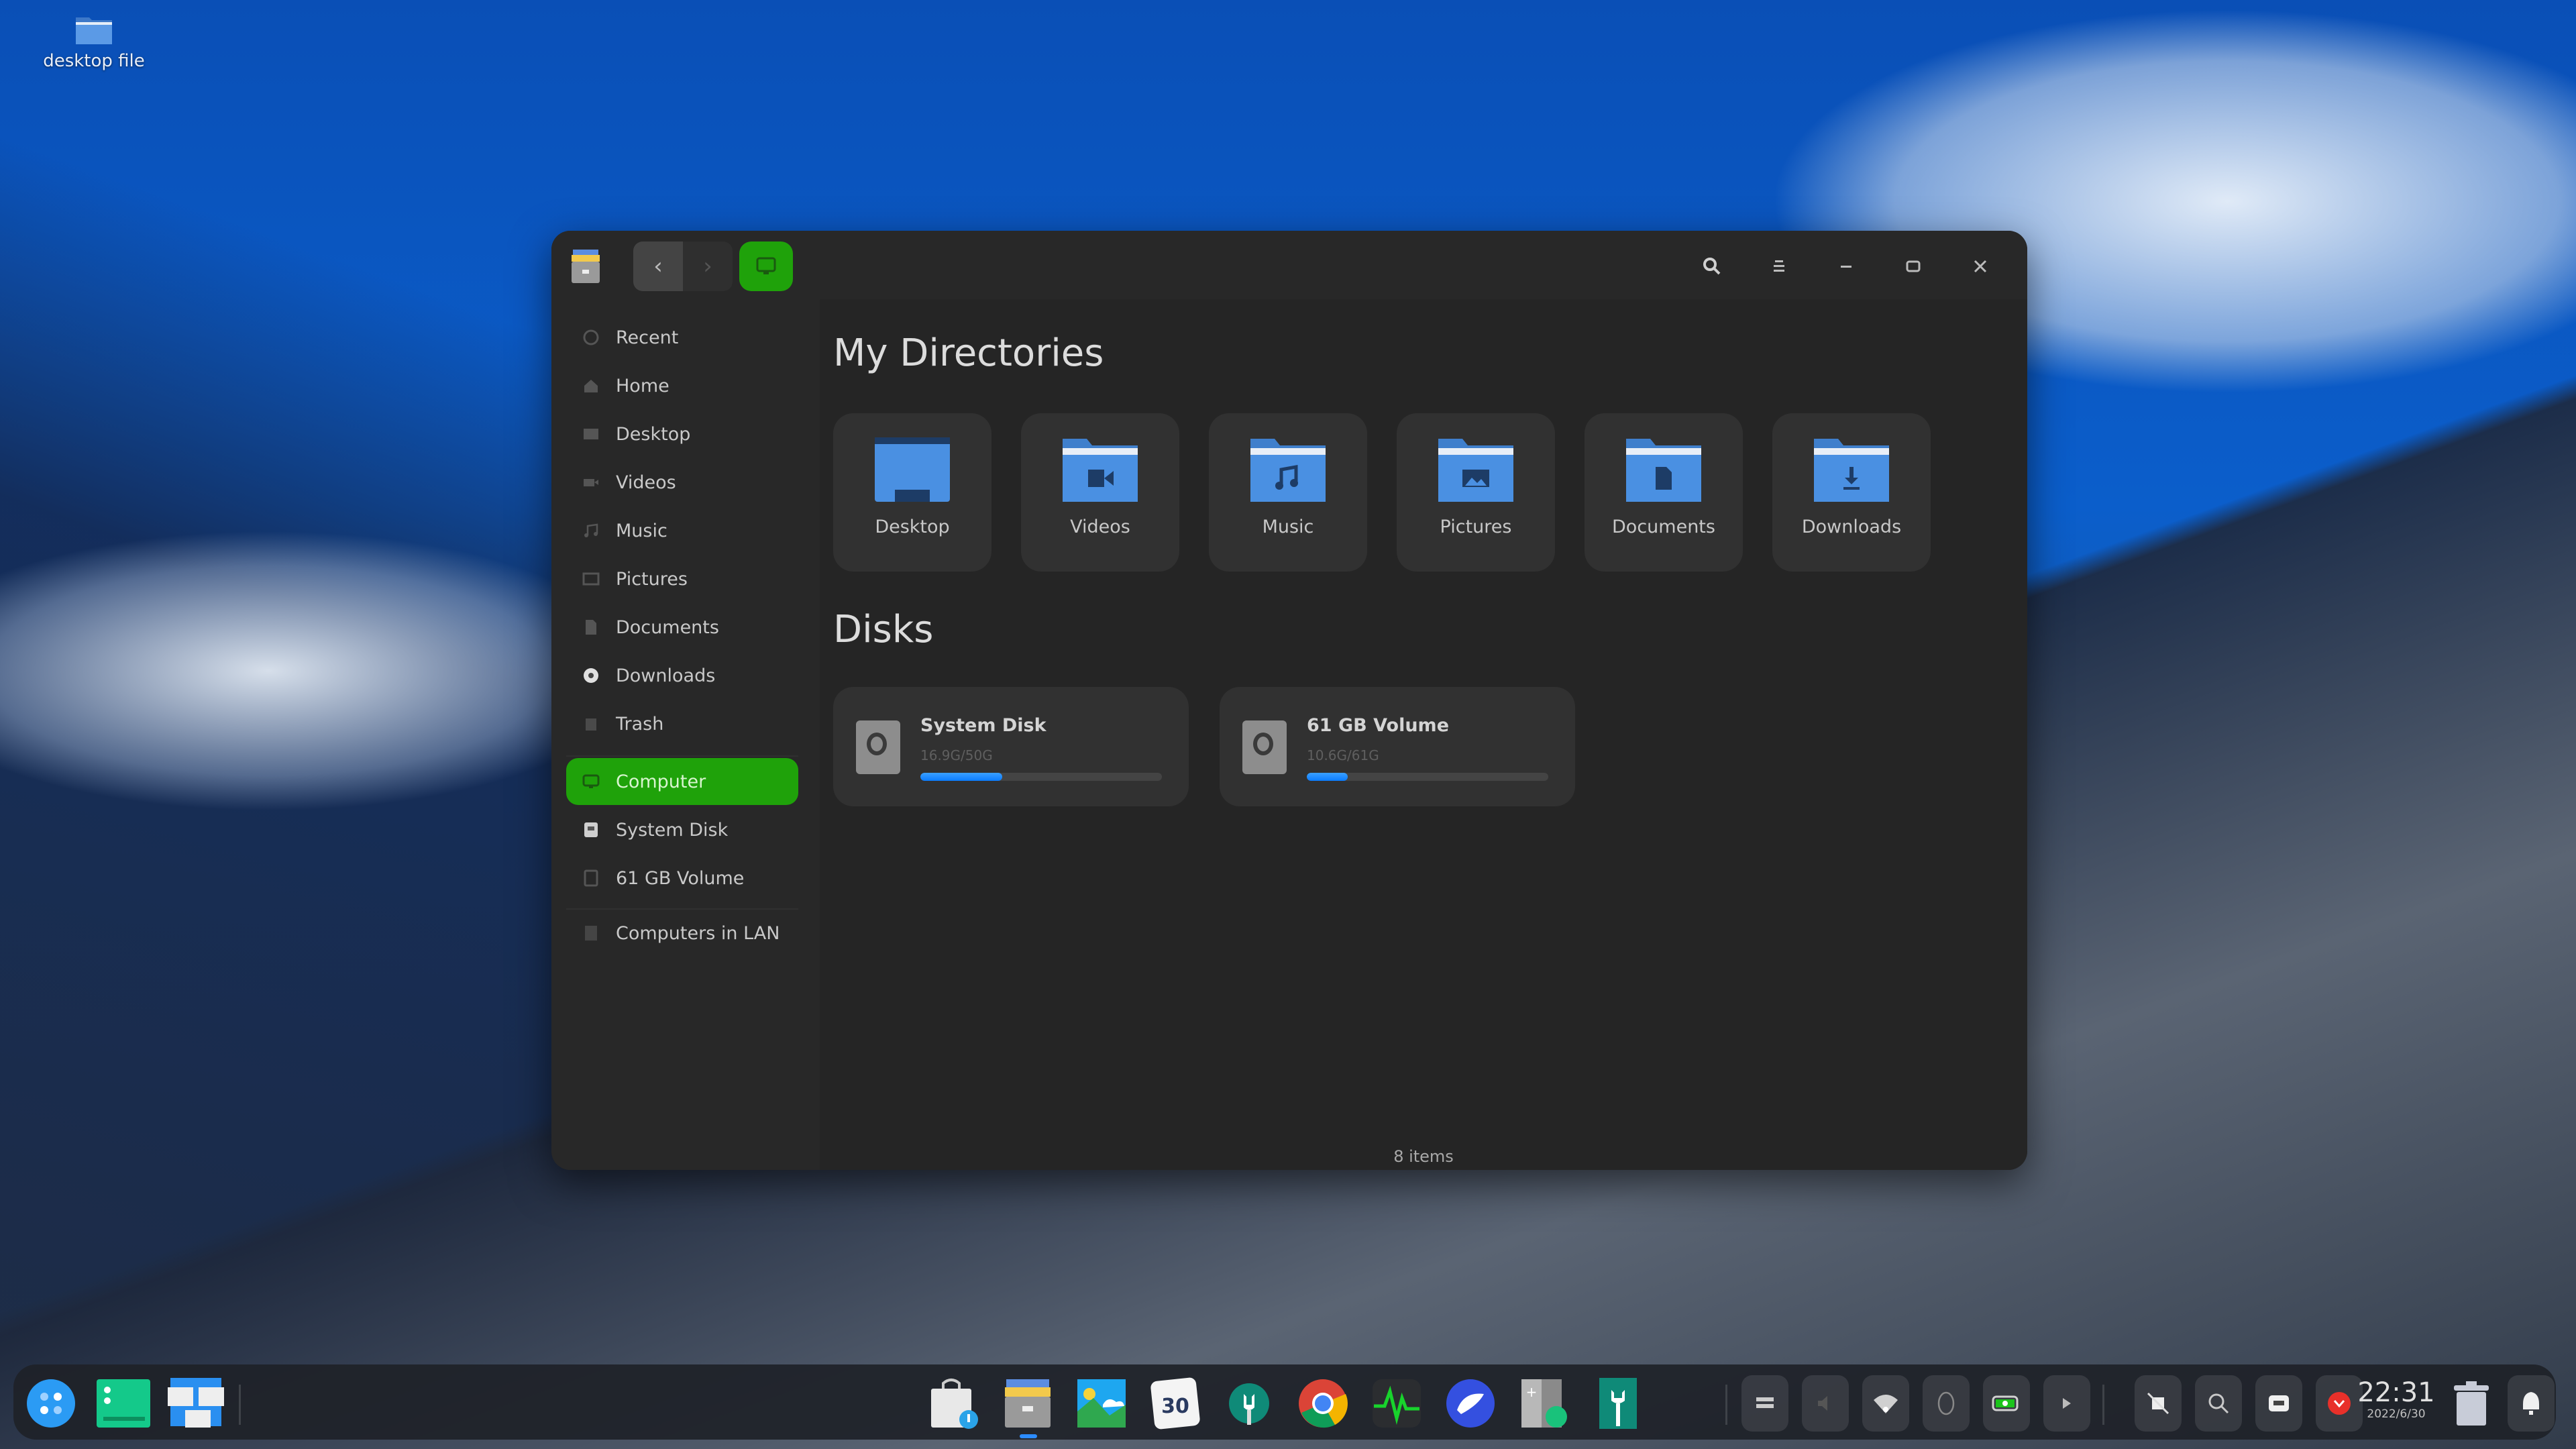 This screenshot has height=1449, width=2576. I want to click on clock-date: 2022/6/30, so click(2396, 1414).